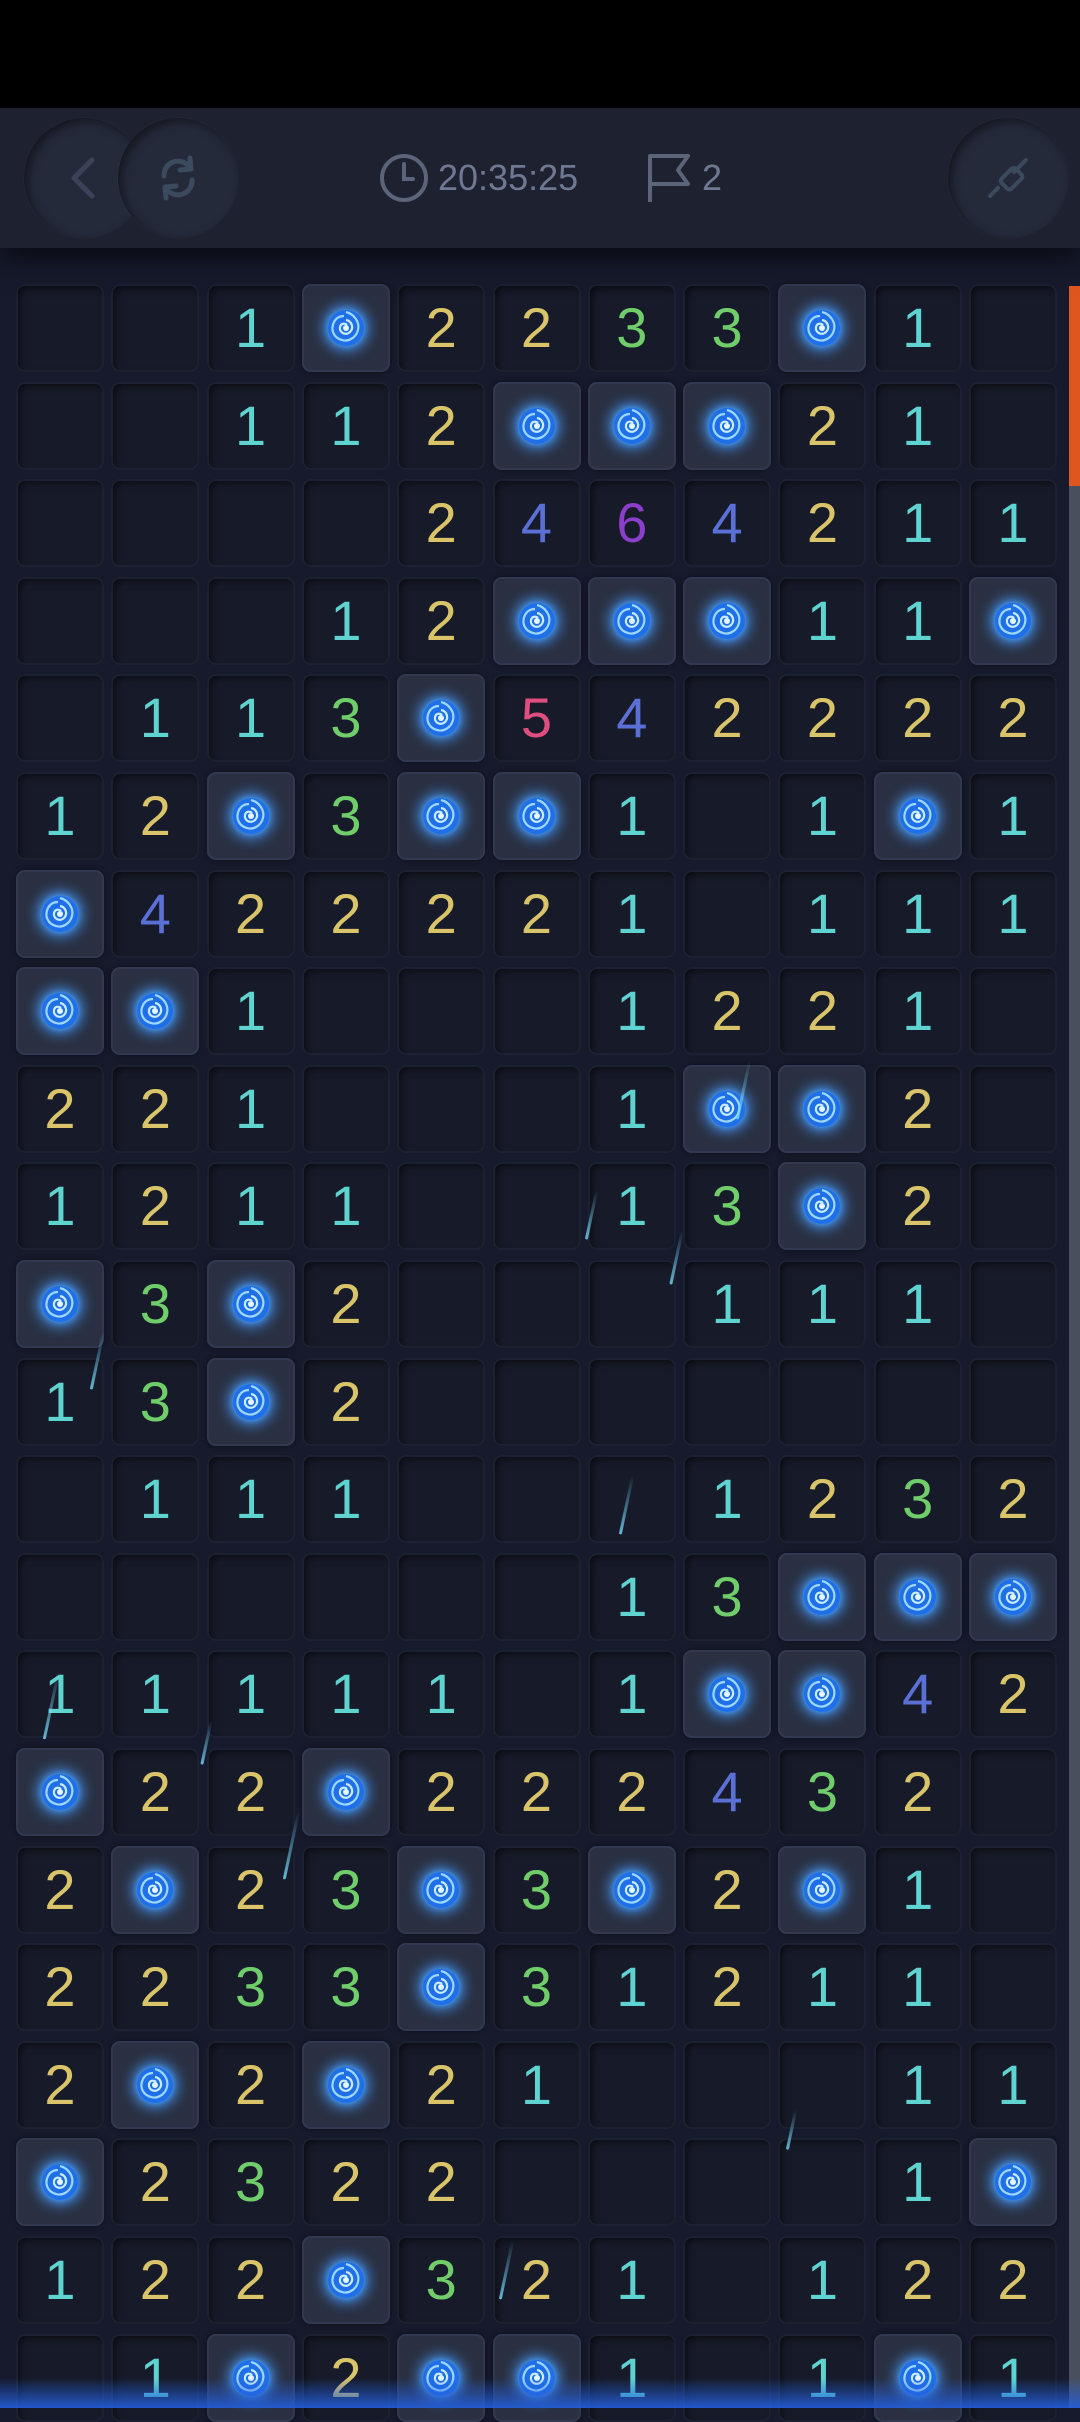 The image size is (1080, 2422). I want to click on restart-button, so click(178, 178).